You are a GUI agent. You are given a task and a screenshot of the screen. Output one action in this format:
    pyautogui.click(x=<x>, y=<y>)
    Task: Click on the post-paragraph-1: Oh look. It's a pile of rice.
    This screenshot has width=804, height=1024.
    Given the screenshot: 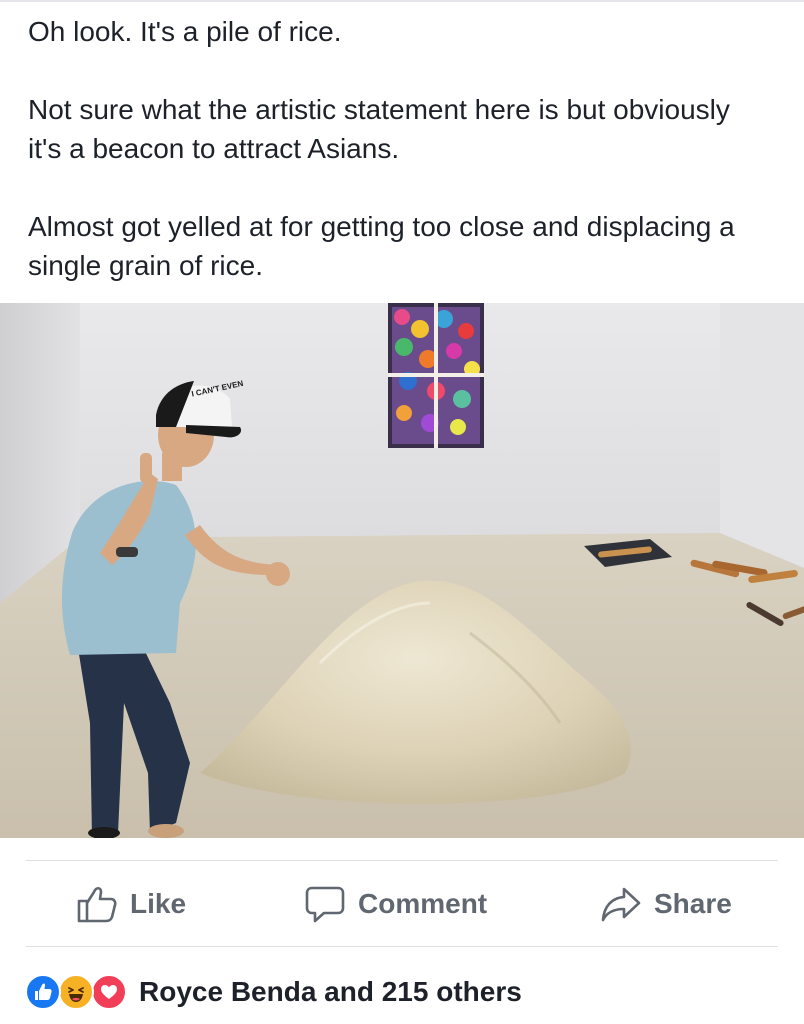 What is the action you would take?
    pyautogui.click(x=185, y=31)
    